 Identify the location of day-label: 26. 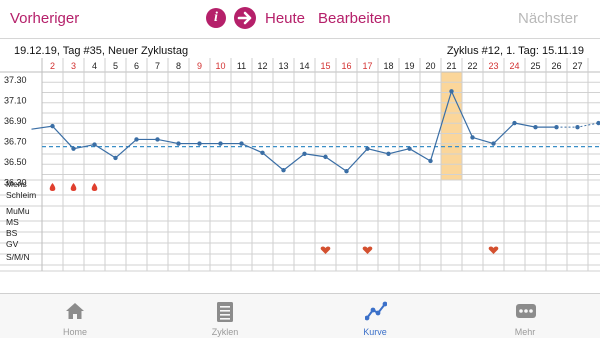
(556, 66).